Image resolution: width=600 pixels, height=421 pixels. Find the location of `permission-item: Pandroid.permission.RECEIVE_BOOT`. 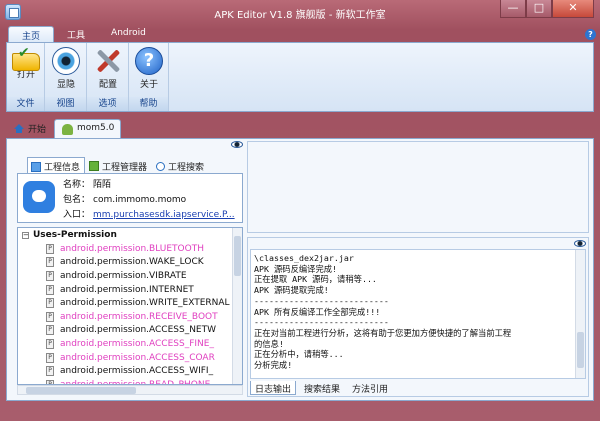

permission-item: Pandroid.permission.RECEIVE_BOOT is located at coordinates (139, 317).